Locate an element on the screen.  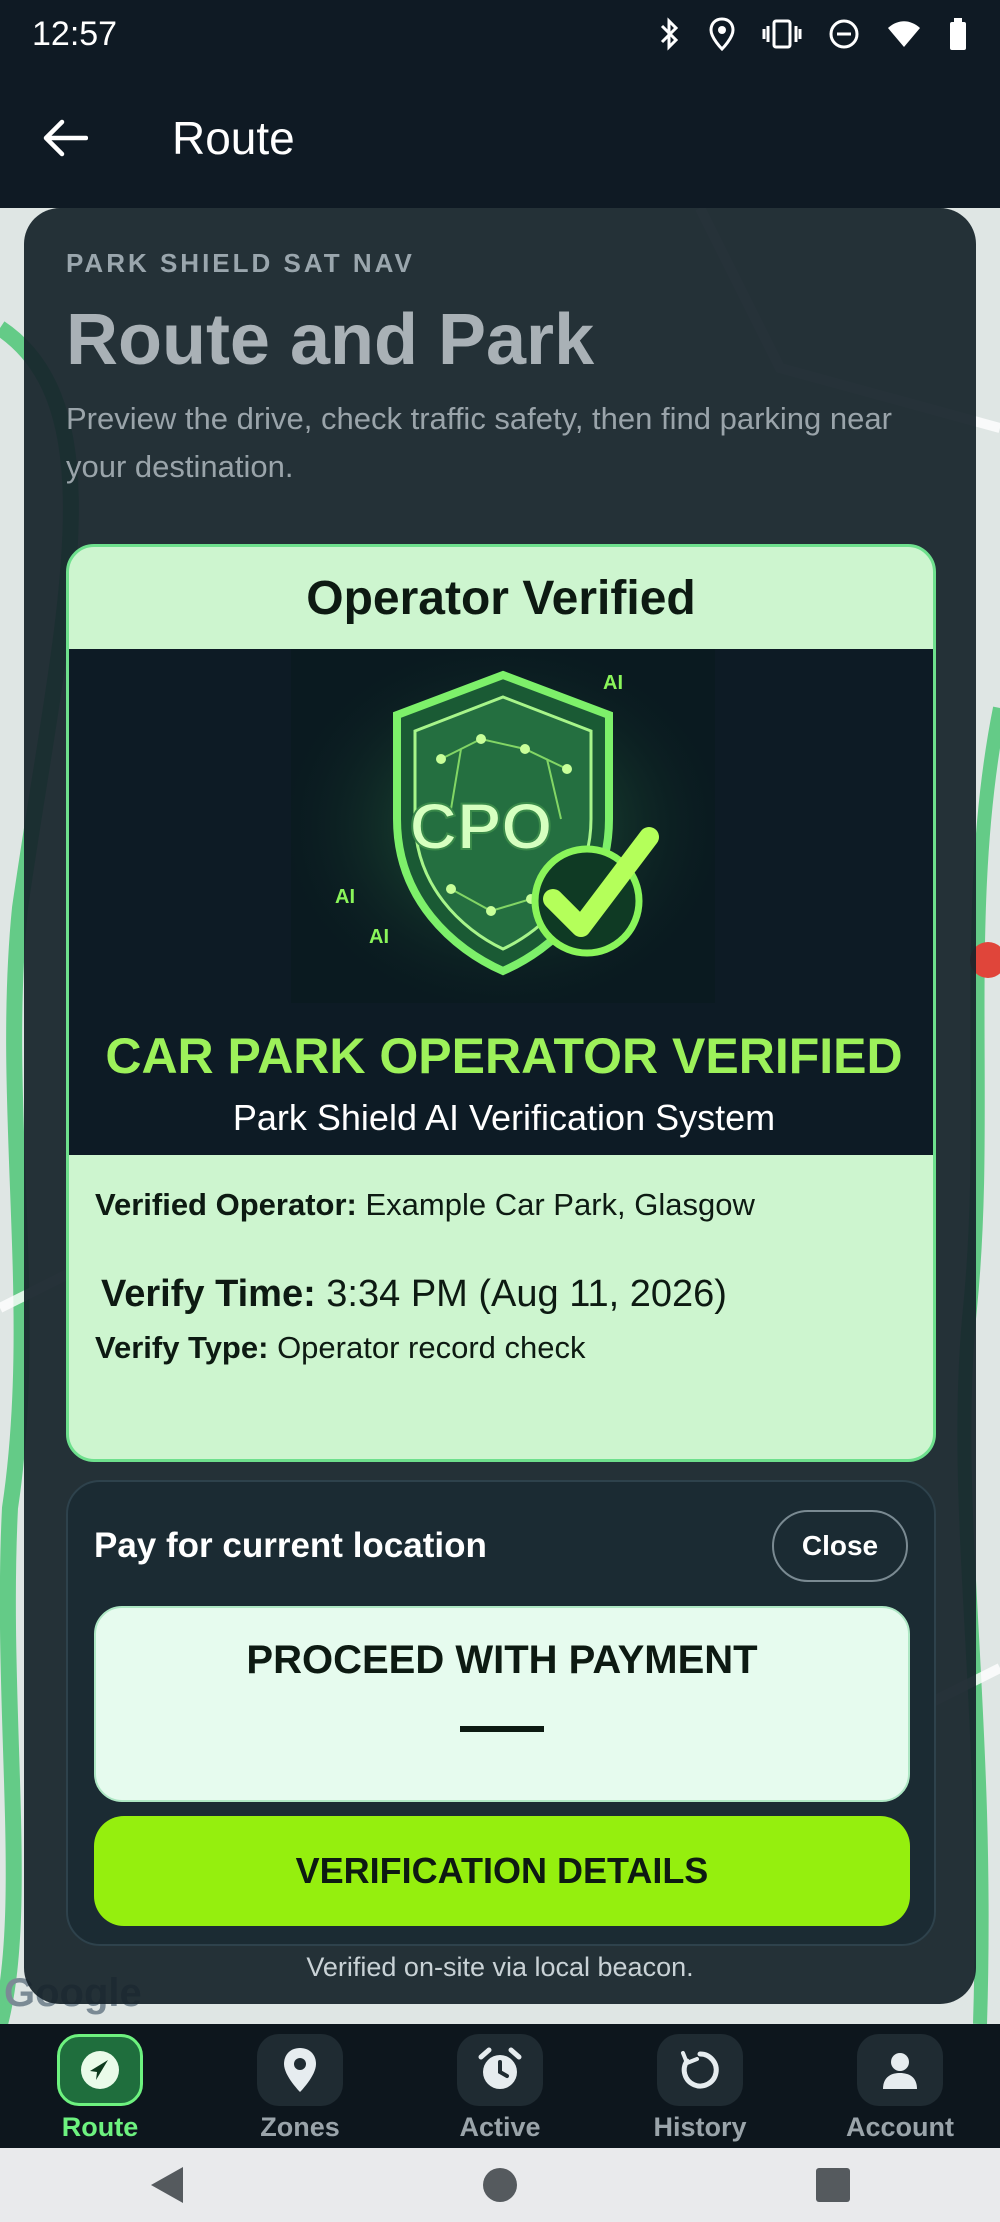
wifi-icon is located at coordinates (904, 34).